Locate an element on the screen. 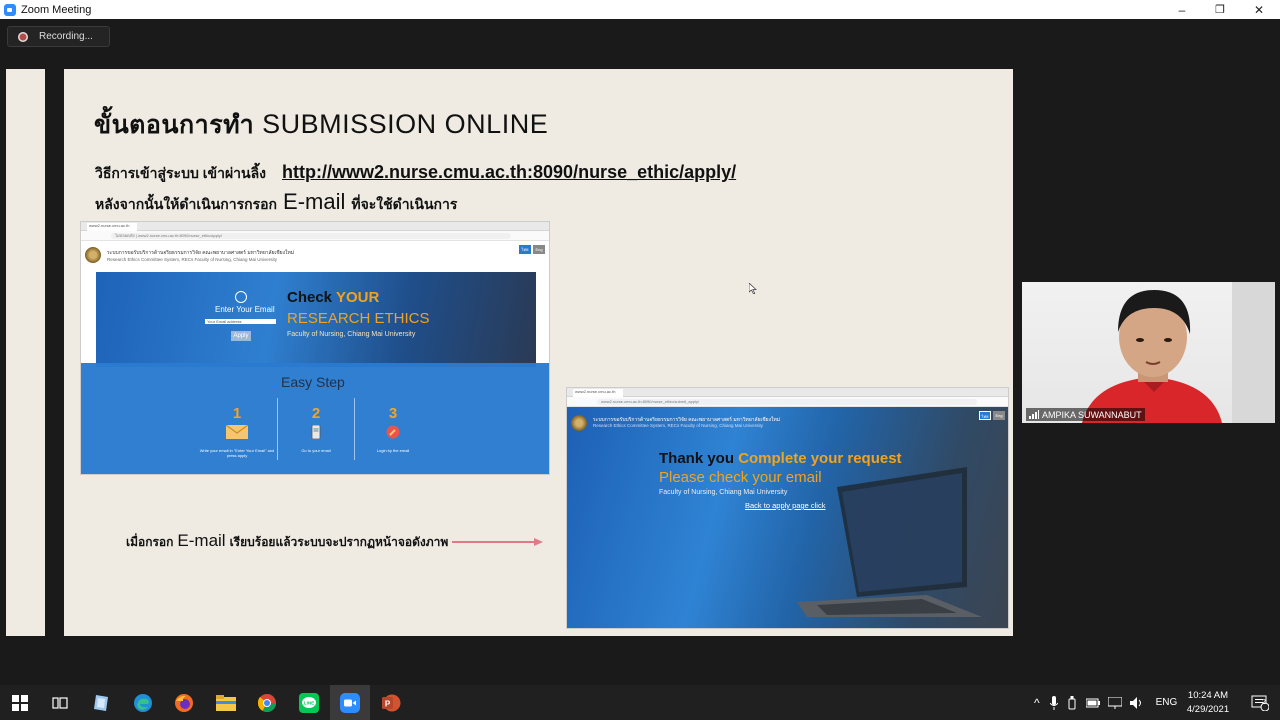 The image size is (1280, 720). back-to-apply-link: Back to apply page click is located at coordinates (785, 505).